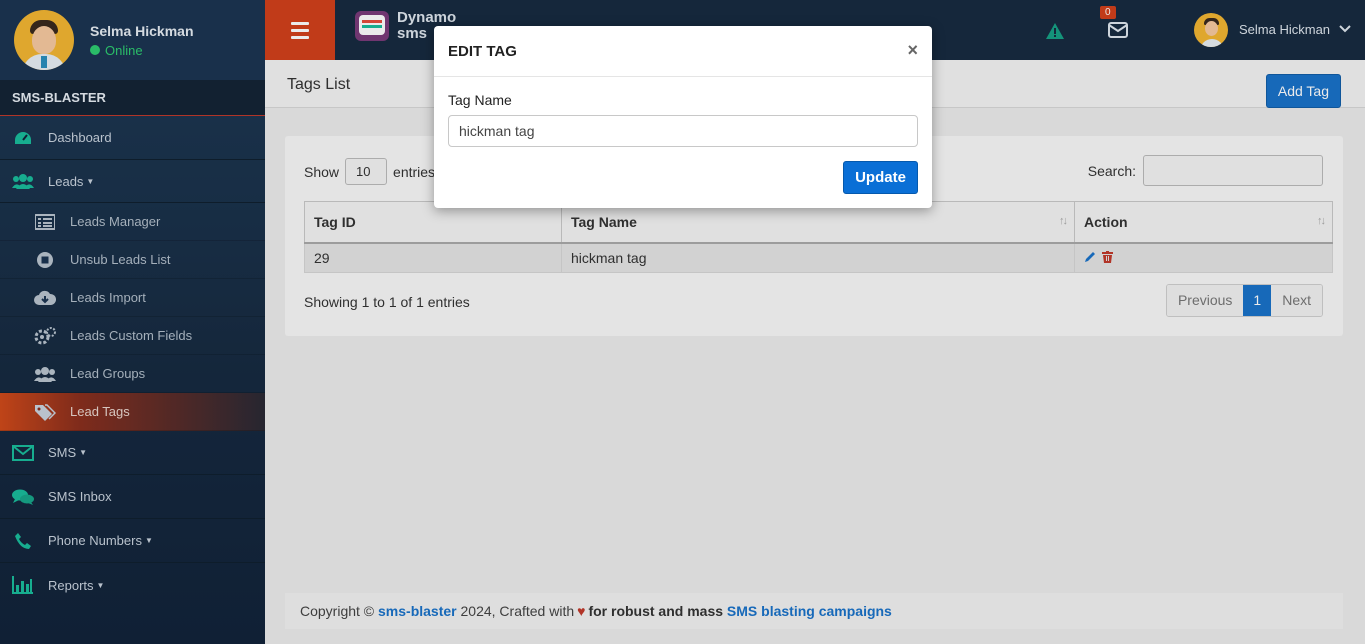  I want to click on close-icon: ×, so click(912, 50).